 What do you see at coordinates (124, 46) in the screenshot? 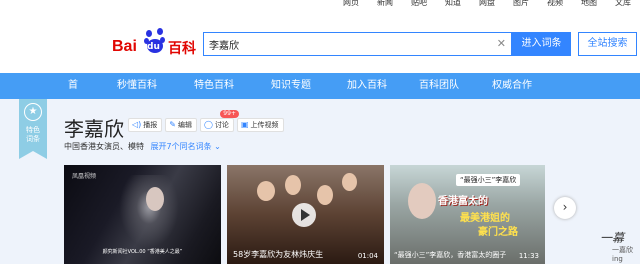
I see `logo-bai-text: Bai` at bounding box center [124, 46].